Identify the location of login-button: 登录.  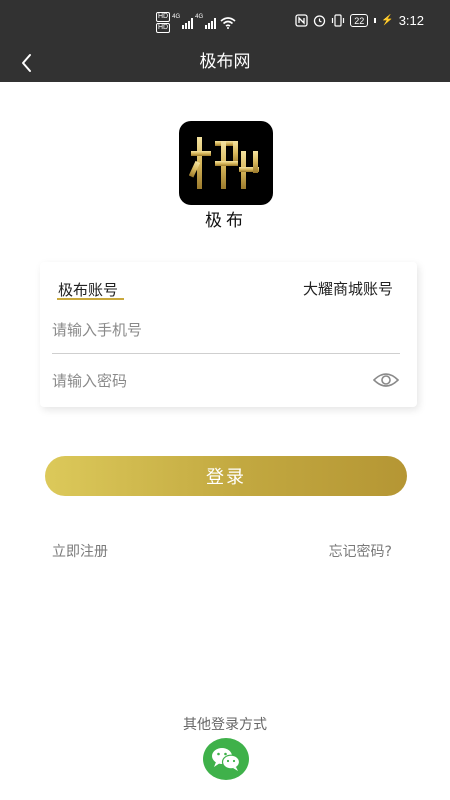
(226, 476).